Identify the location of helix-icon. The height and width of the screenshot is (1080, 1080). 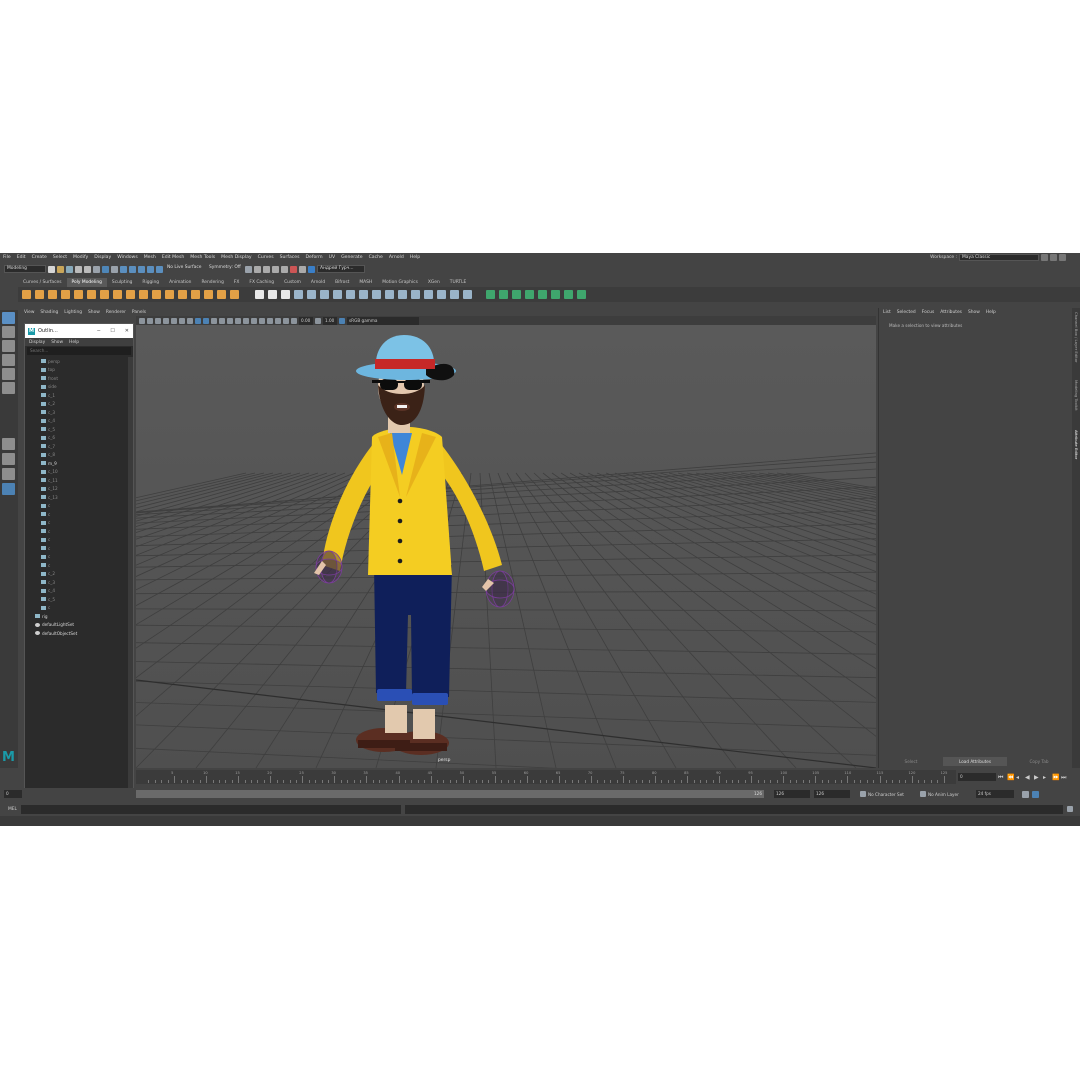
(169, 294).